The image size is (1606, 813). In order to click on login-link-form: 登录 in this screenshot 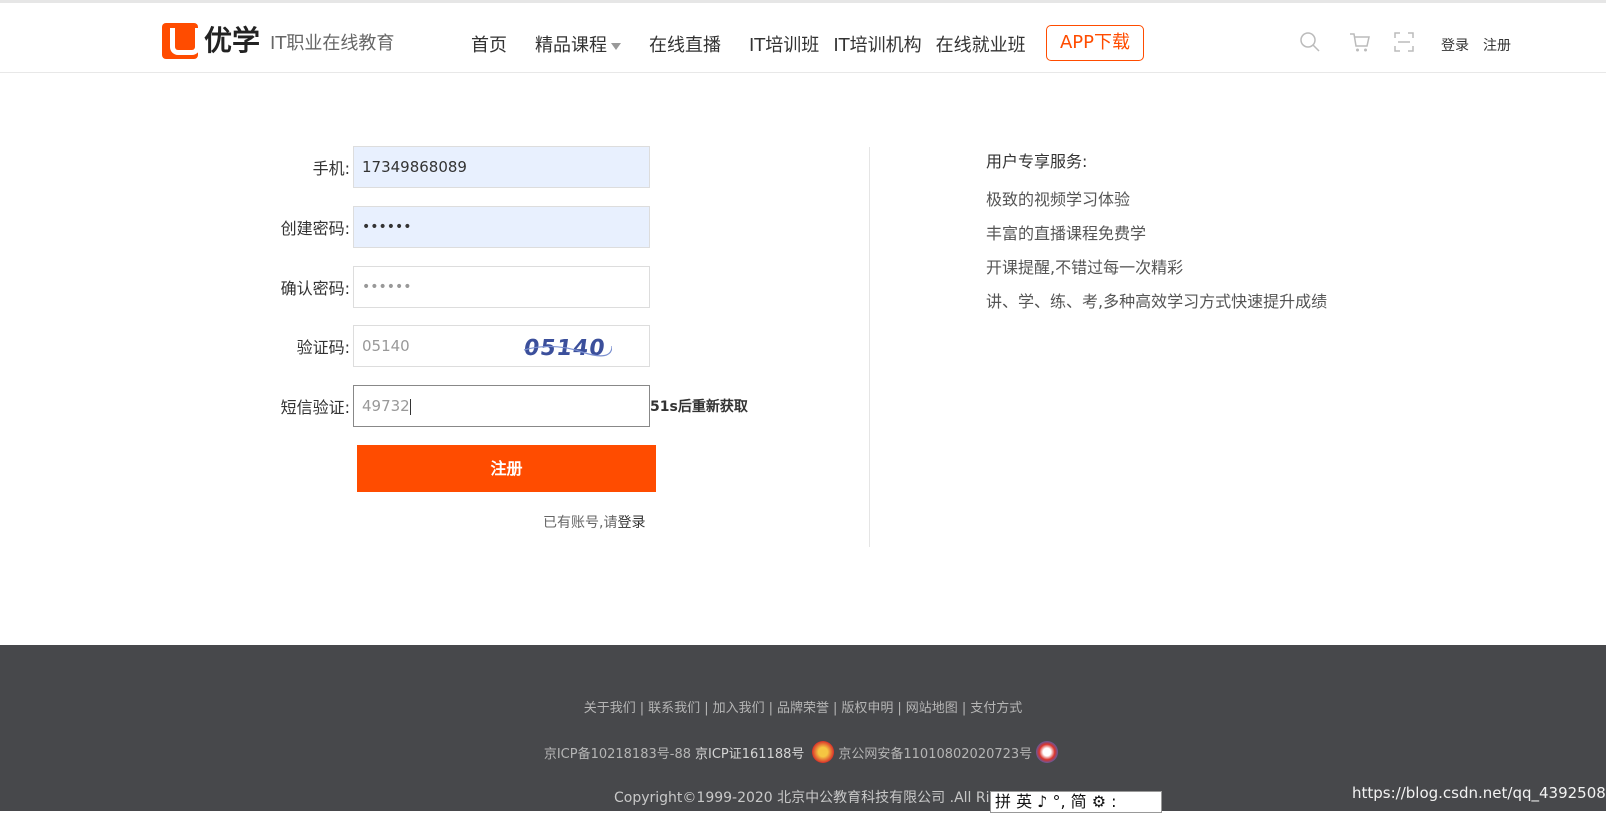, I will do `click(631, 523)`.